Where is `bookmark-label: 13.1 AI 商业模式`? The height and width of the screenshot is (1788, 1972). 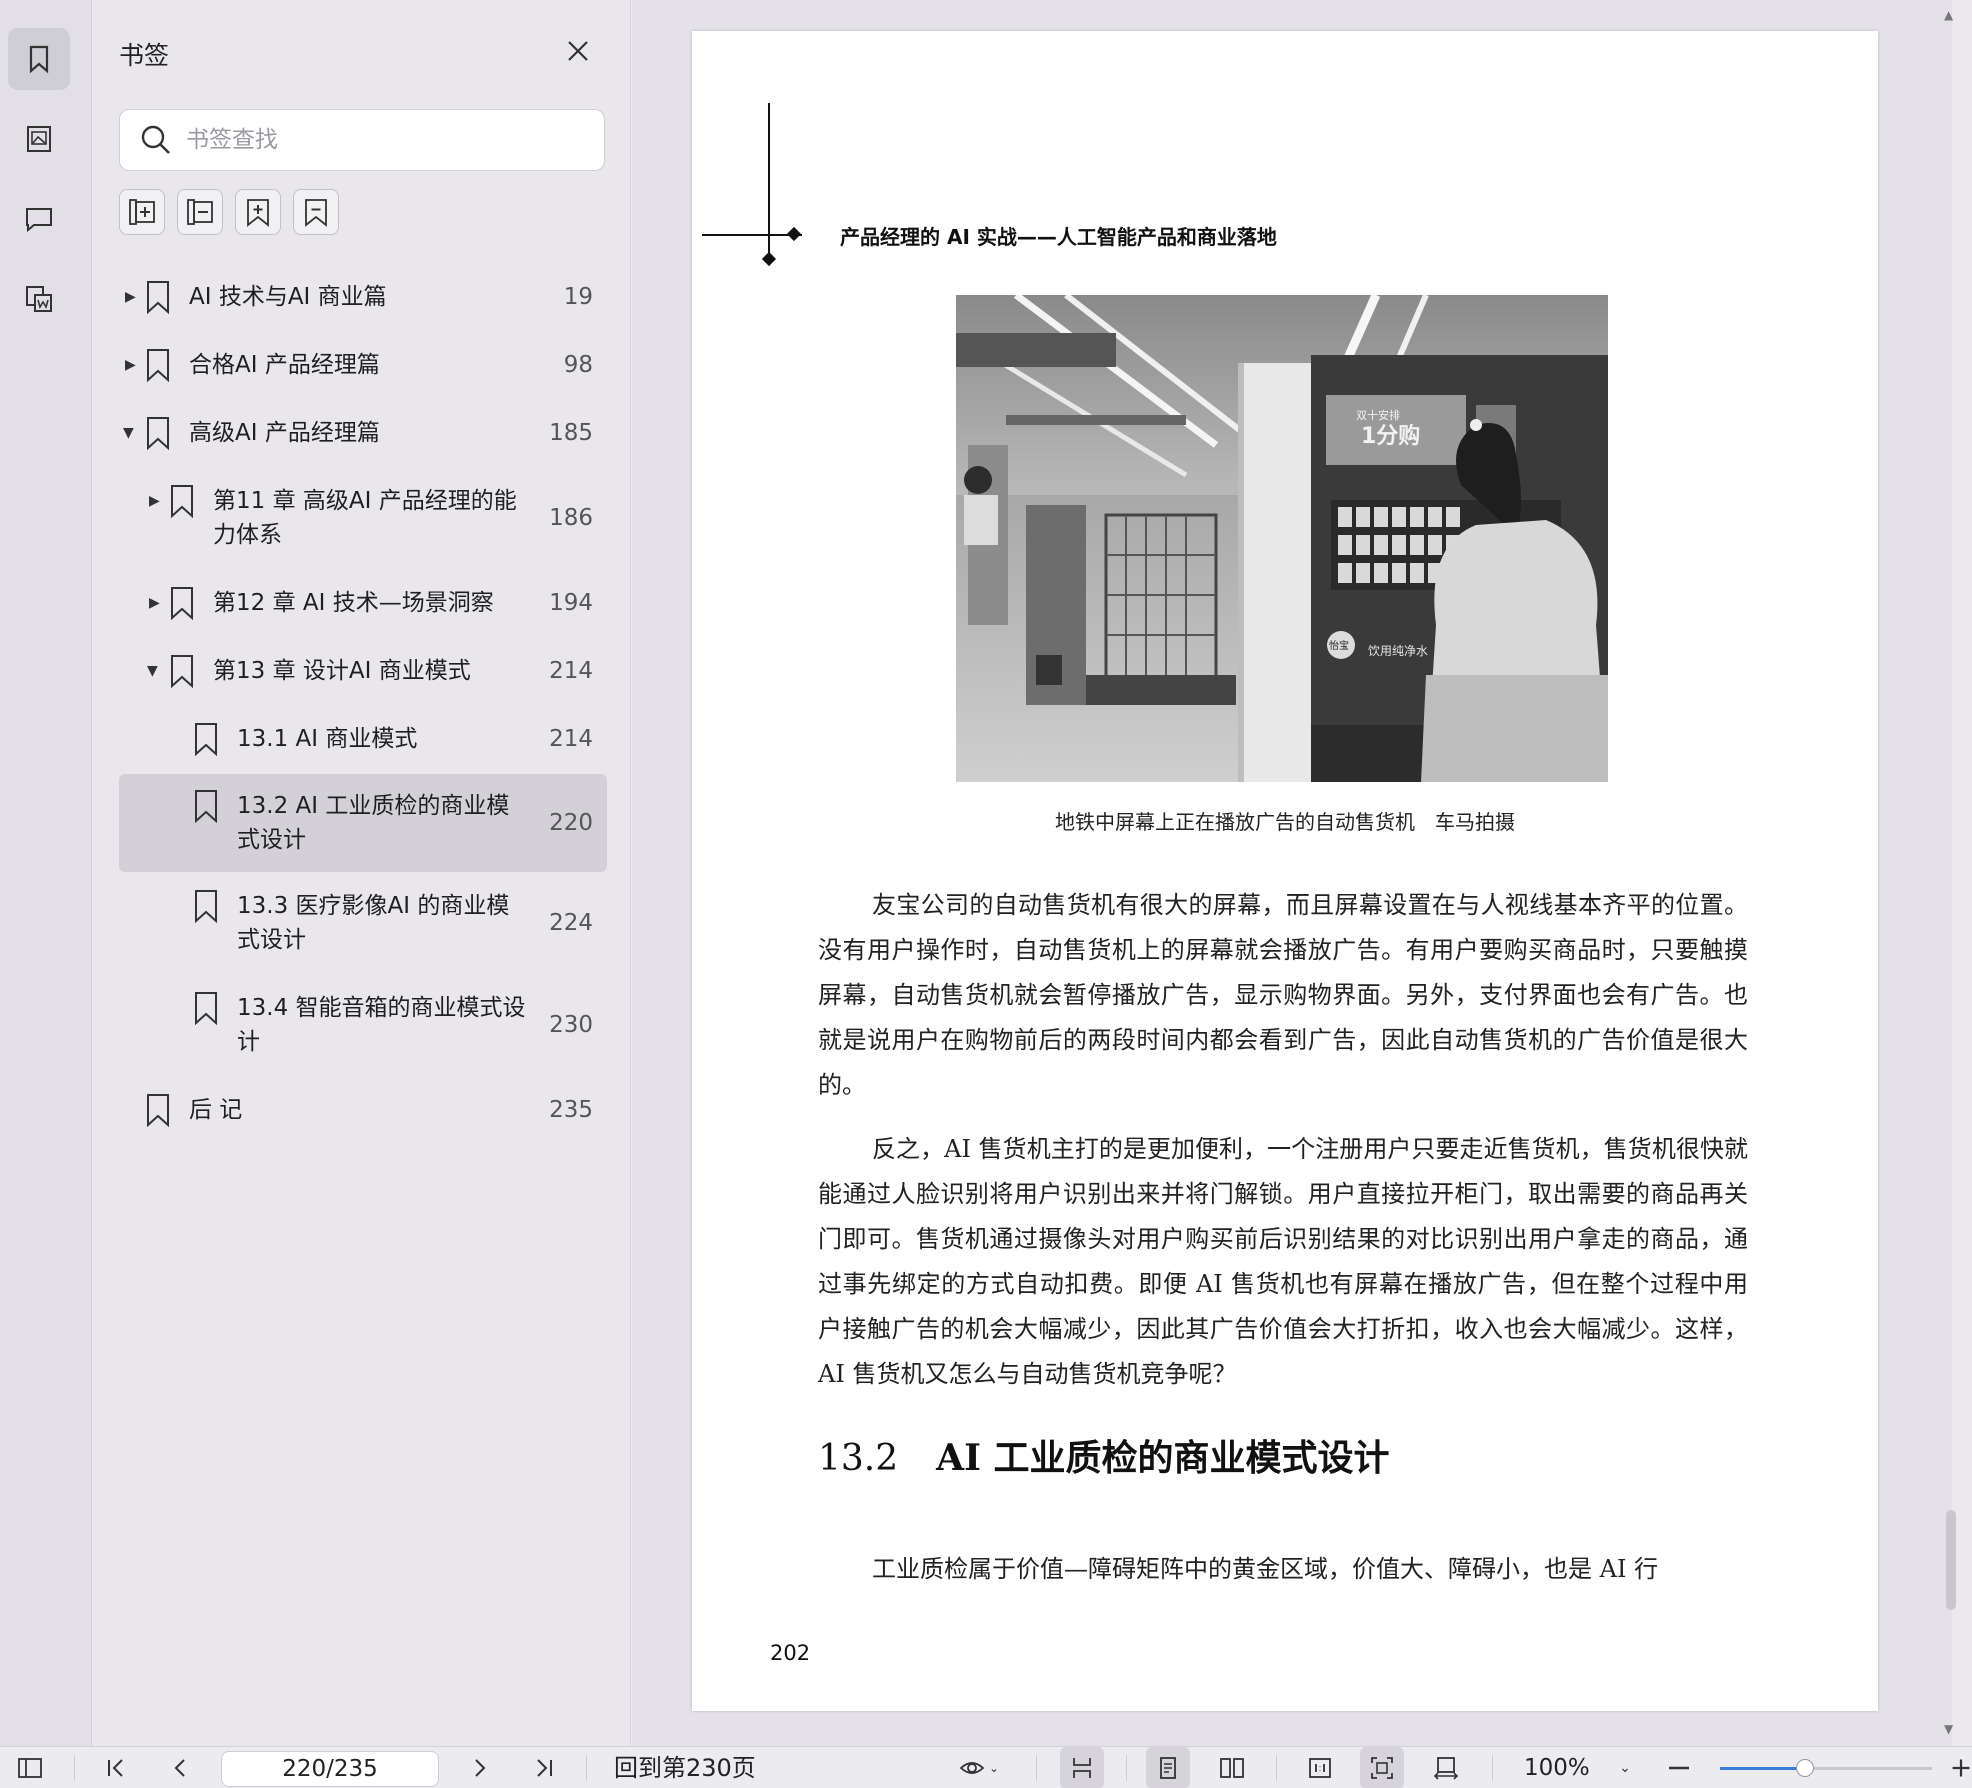 bookmark-label: 13.1 AI 商业模式 is located at coordinates (327, 739).